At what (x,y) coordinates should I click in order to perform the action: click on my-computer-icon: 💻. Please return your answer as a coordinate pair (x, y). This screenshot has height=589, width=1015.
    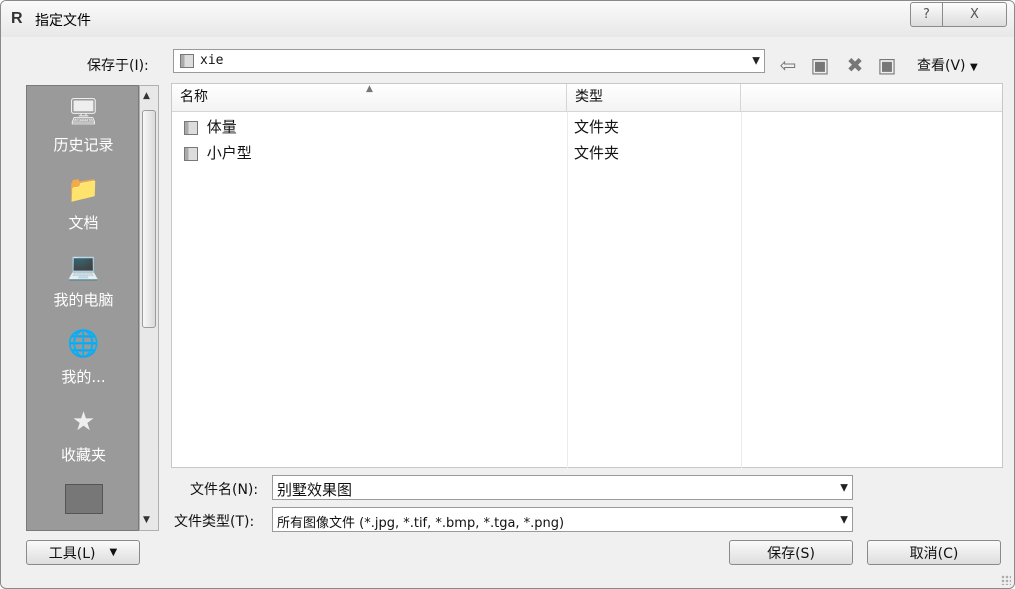
    Looking at the image, I should click on (83, 267).